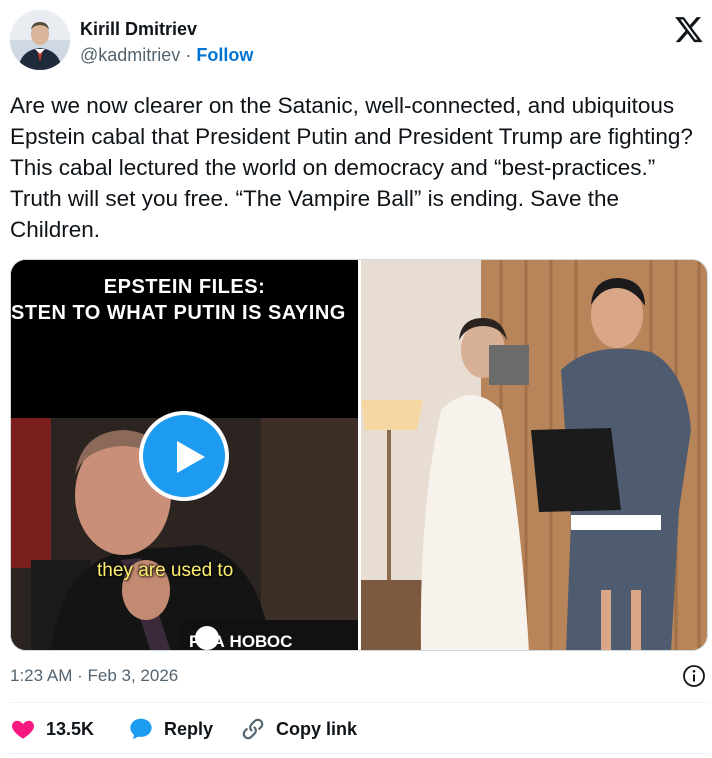 This screenshot has height=758, width=712. I want to click on video-watermark: РИА НОВОС, so click(241, 641).